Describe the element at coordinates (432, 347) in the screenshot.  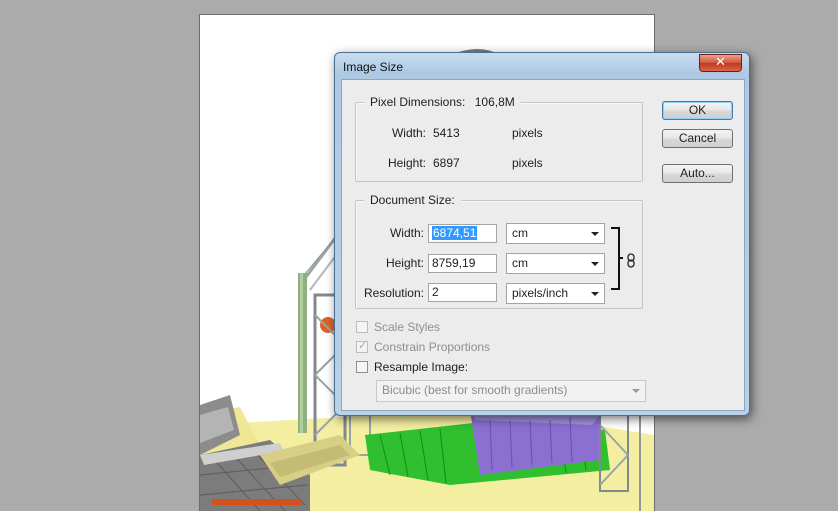
I see `constrain-proportions-label: Constrain Proportions` at that location.